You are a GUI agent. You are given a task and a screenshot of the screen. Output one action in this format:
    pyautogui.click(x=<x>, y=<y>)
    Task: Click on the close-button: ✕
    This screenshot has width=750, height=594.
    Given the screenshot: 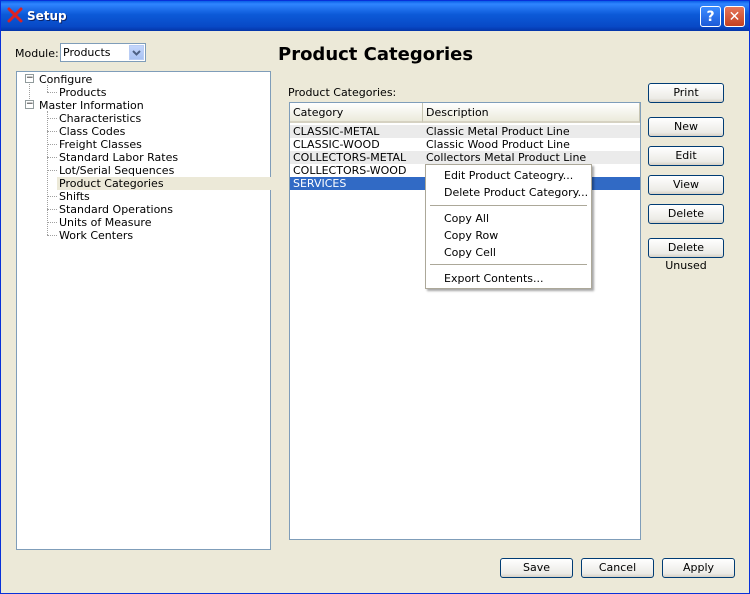 What is the action you would take?
    pyautogui.click(x=734, y=16)
    